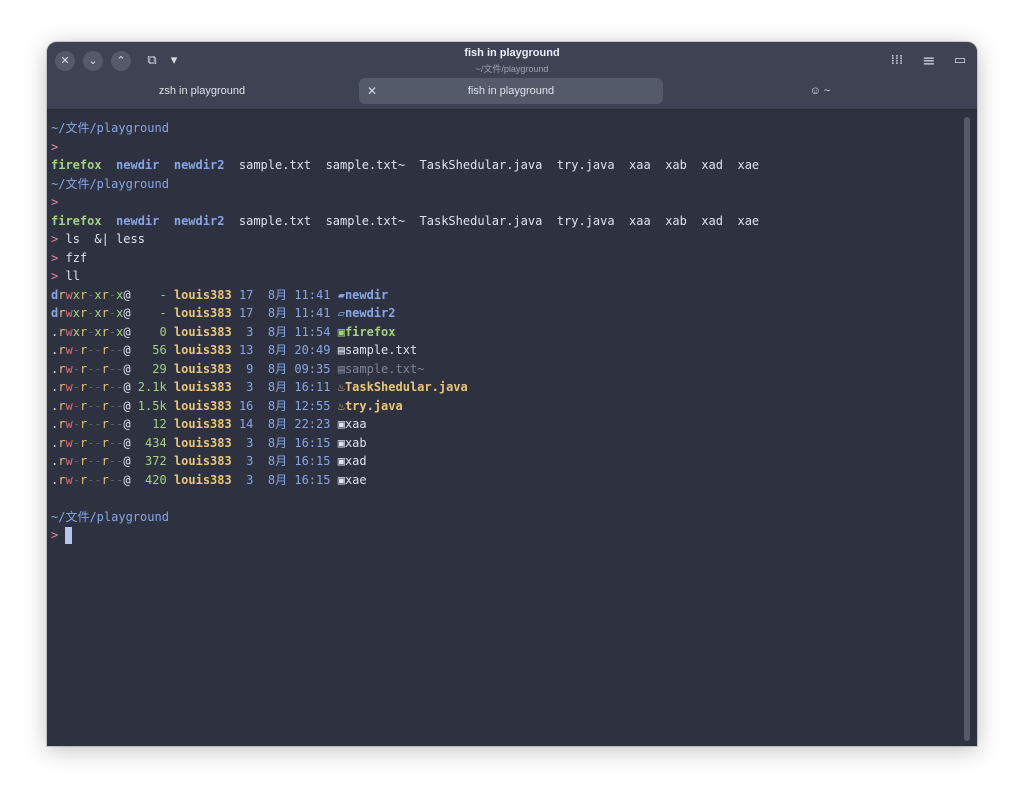  What do you see at coordinates (370, 331) in the screenshot?
I see `file-name: firefox` at bounding box center [370, 331].